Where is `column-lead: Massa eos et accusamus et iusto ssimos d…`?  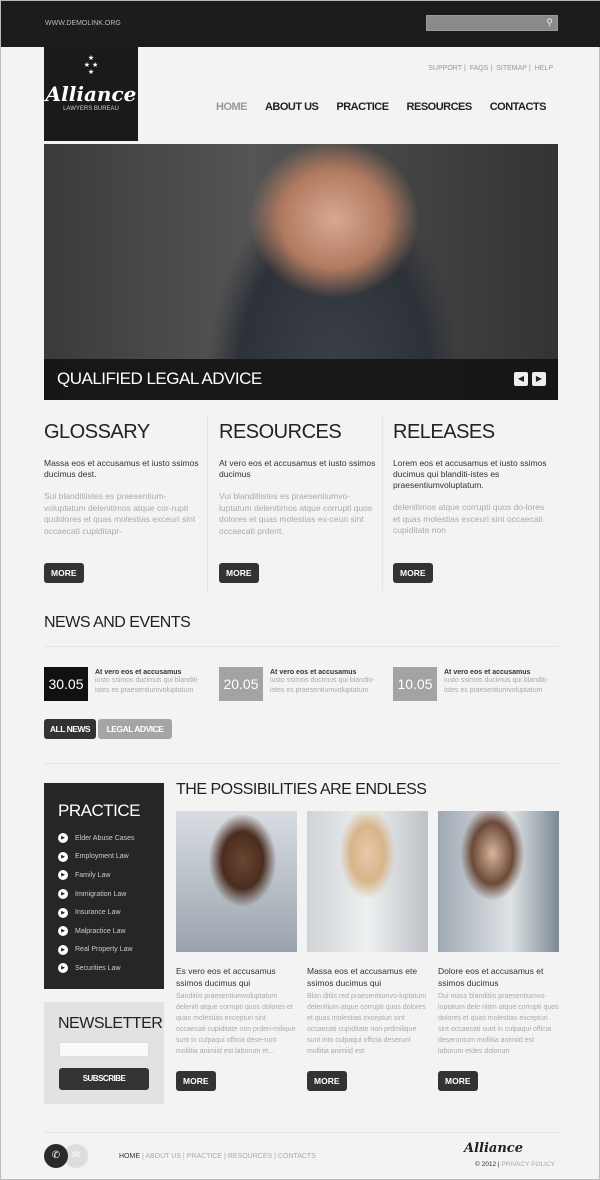
column-lead: Massa eos et accusamus et iusto ssimos d… is located at coordinates (121, 468).